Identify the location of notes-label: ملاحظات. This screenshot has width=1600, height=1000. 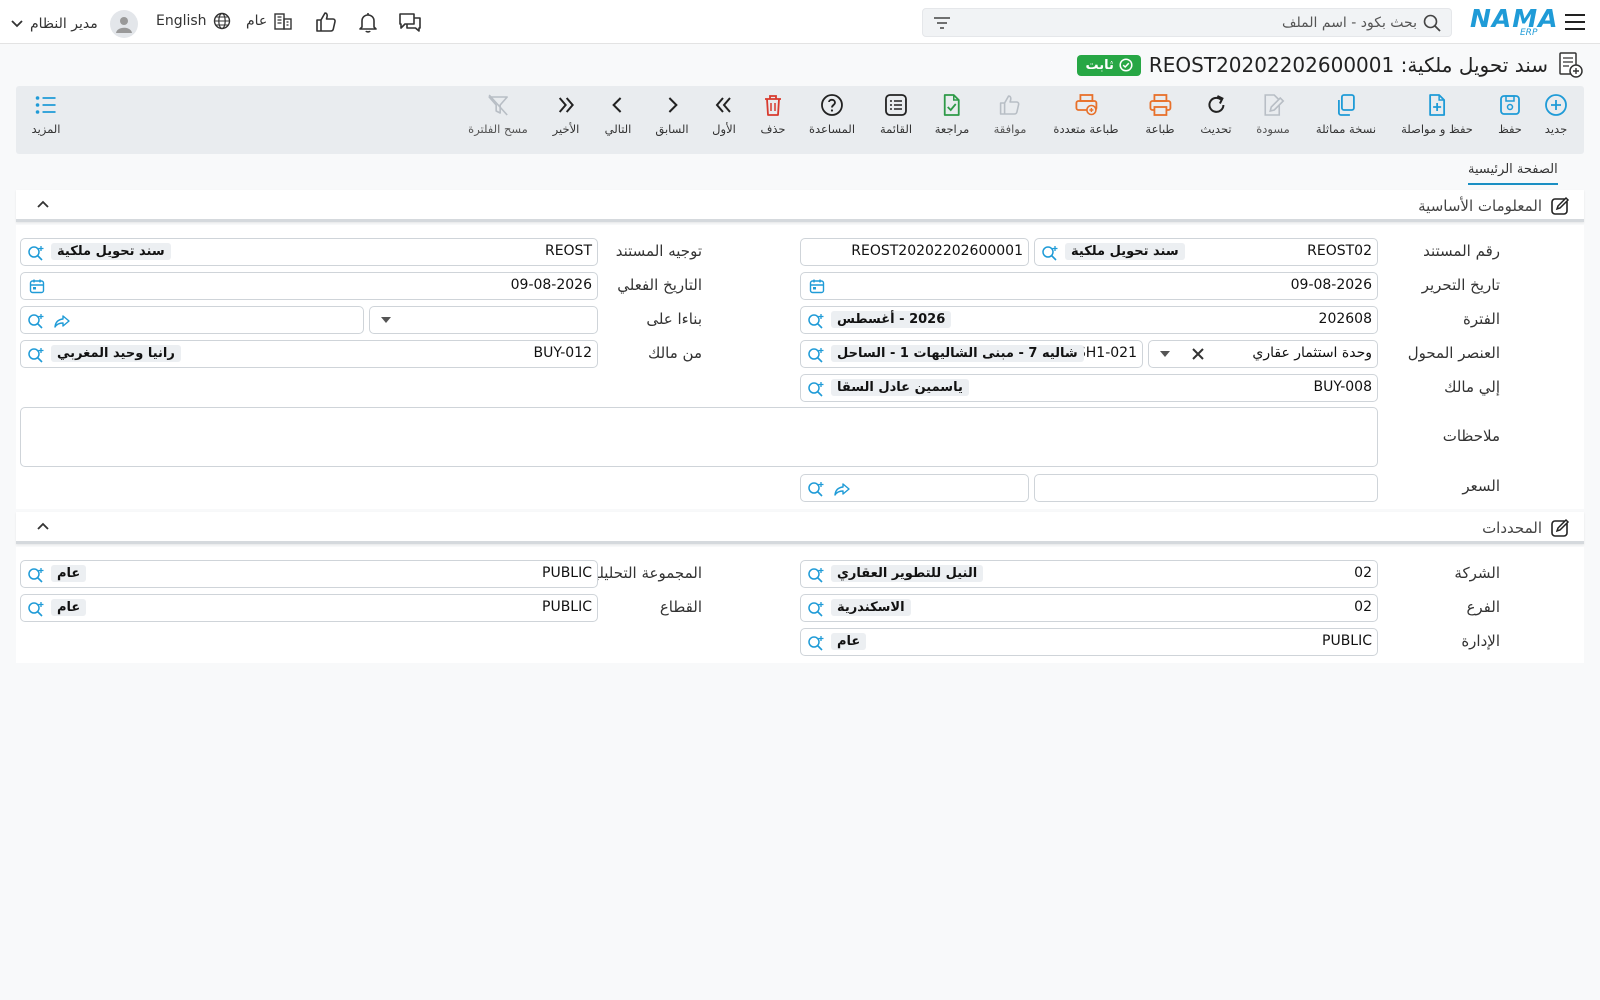
(1471, 436).